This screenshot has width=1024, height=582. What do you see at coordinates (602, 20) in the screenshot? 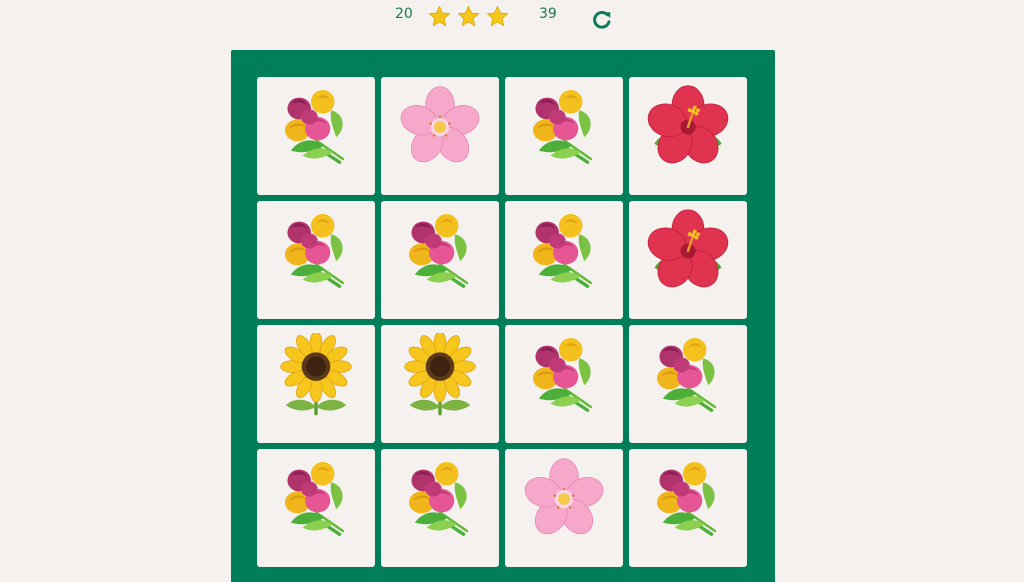
I see `restart-icon` at bounding box center [602, 20].